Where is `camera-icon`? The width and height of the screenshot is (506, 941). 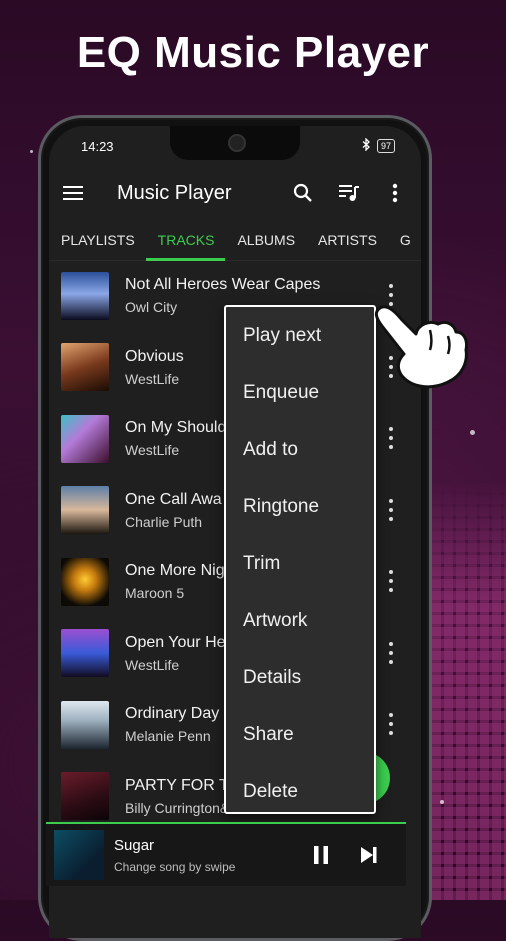
camera-icon is located at coordinates (237, 143).